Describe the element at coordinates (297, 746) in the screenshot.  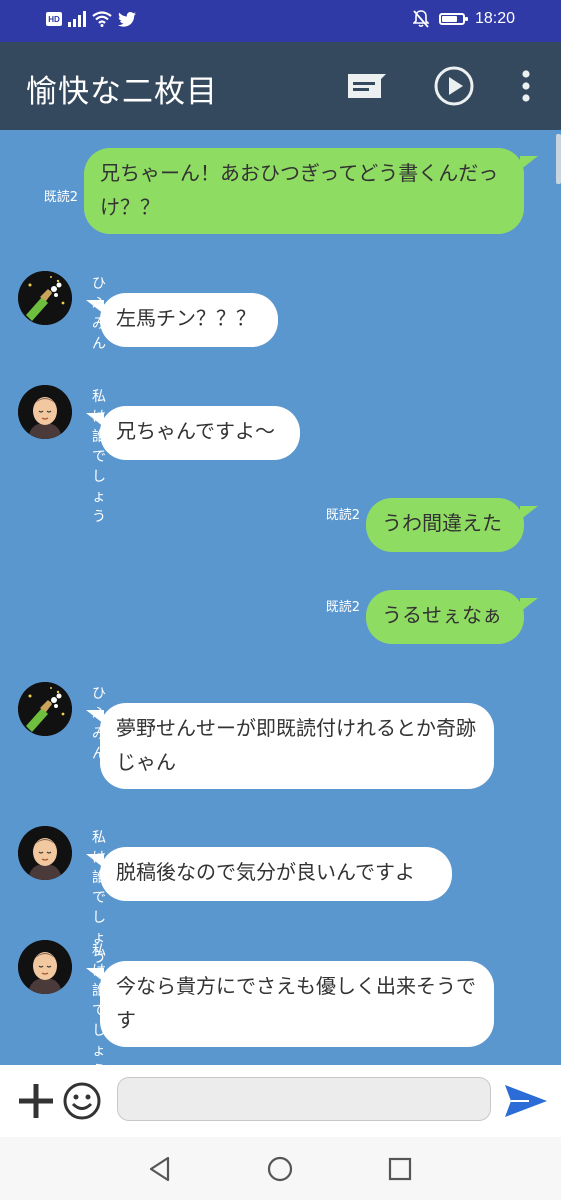
I see `message-bubble: 夢野せんせーが即既読付けれるとか奇跡じゃん` at that location.